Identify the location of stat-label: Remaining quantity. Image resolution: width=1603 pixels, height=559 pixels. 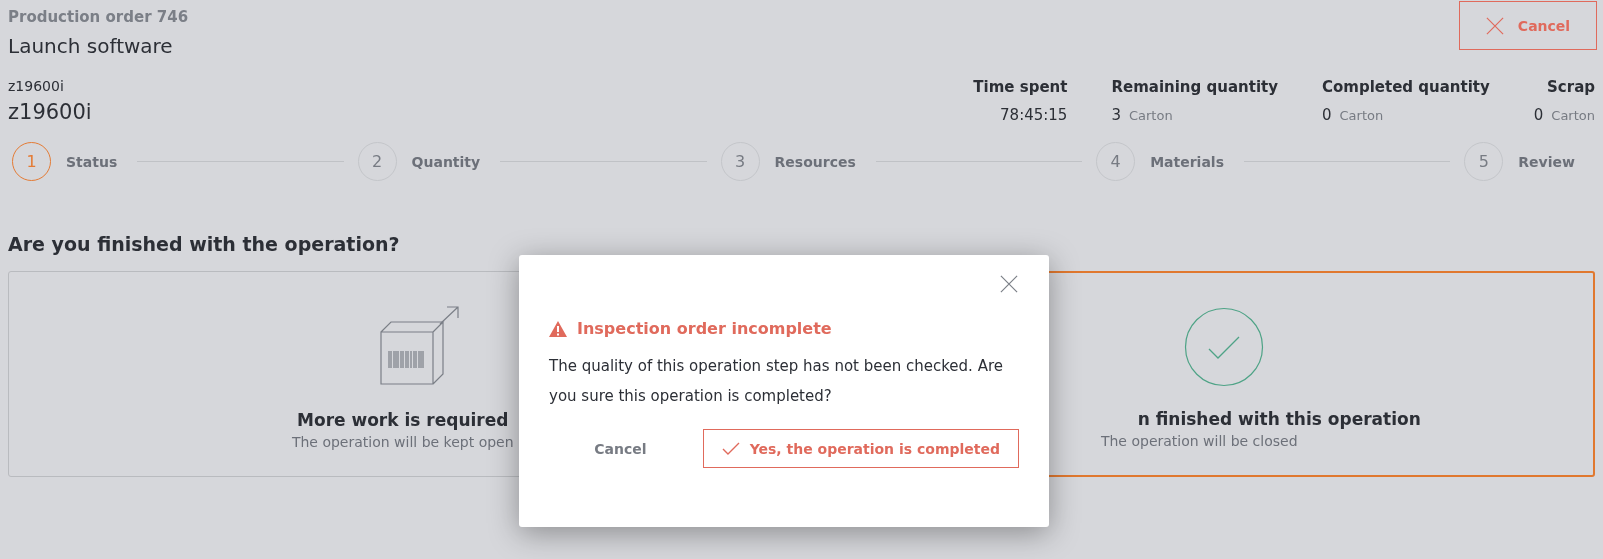
(1194, 87).